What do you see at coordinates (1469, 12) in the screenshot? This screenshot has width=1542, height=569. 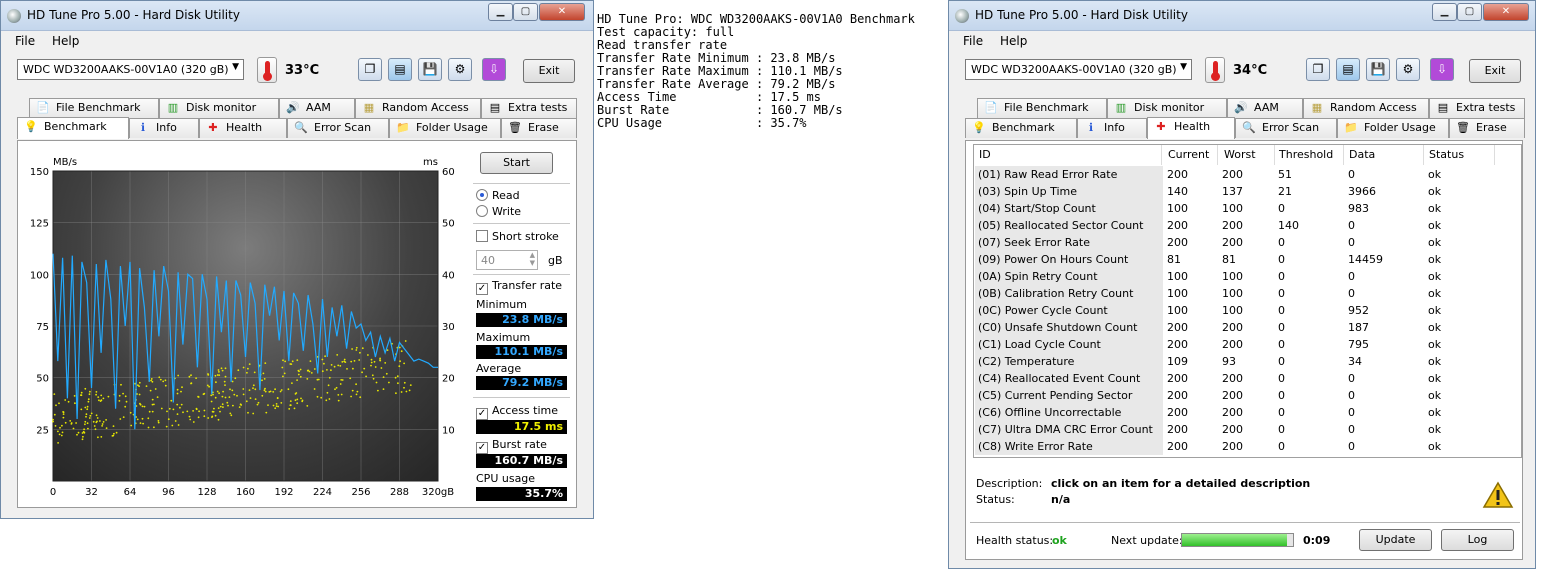 I see `maximize-button: ▢` at bounding box center [1469, 12].